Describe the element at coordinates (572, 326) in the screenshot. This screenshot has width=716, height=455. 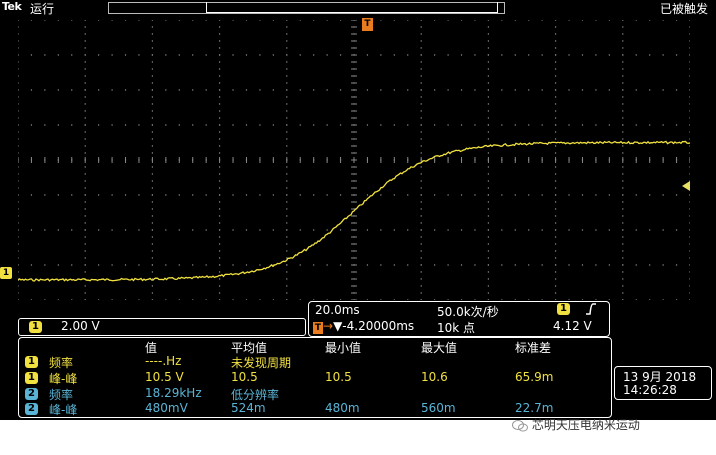
I see `trigger-level: 4.12 V` at that location.